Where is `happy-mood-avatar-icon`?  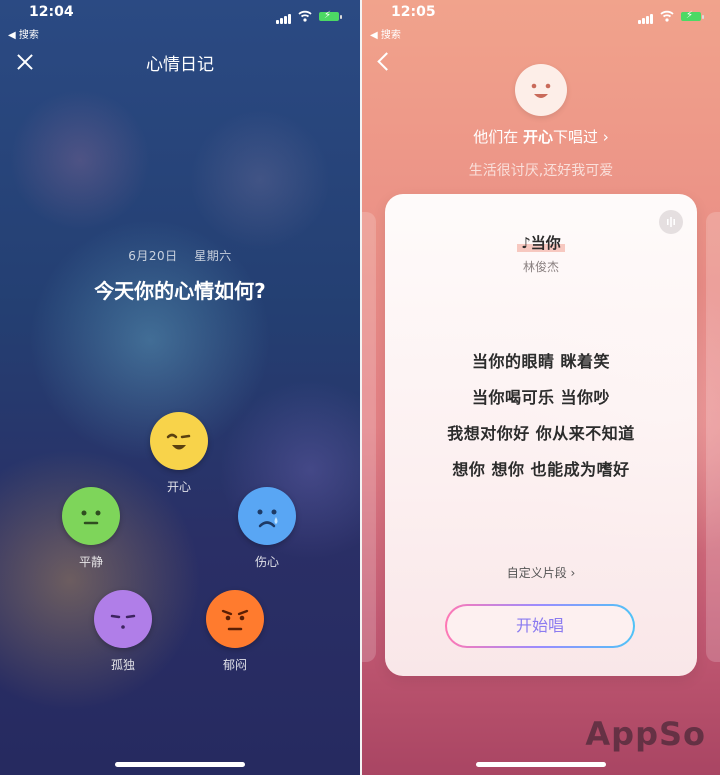
happy-mood-avatar-icon is located at coordinates (541, 90).